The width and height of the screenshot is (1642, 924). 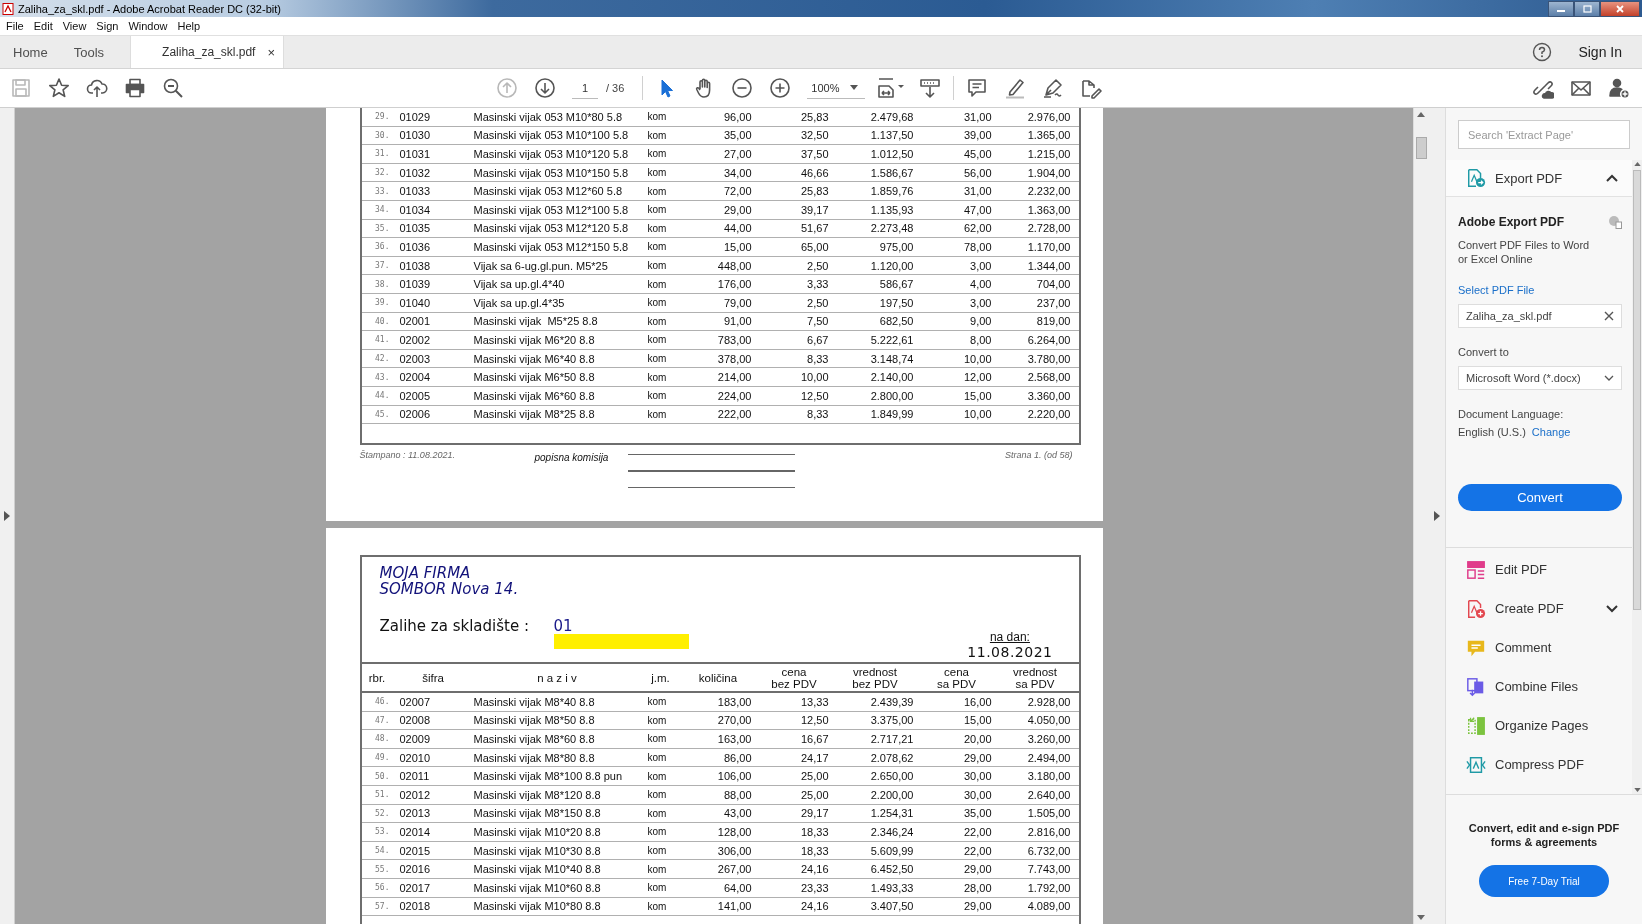 What do you see at coordinates (1049, 172) in the screenshot?
I see `table-cell-text: 1.904,00` at bounding box center [1049, 172].